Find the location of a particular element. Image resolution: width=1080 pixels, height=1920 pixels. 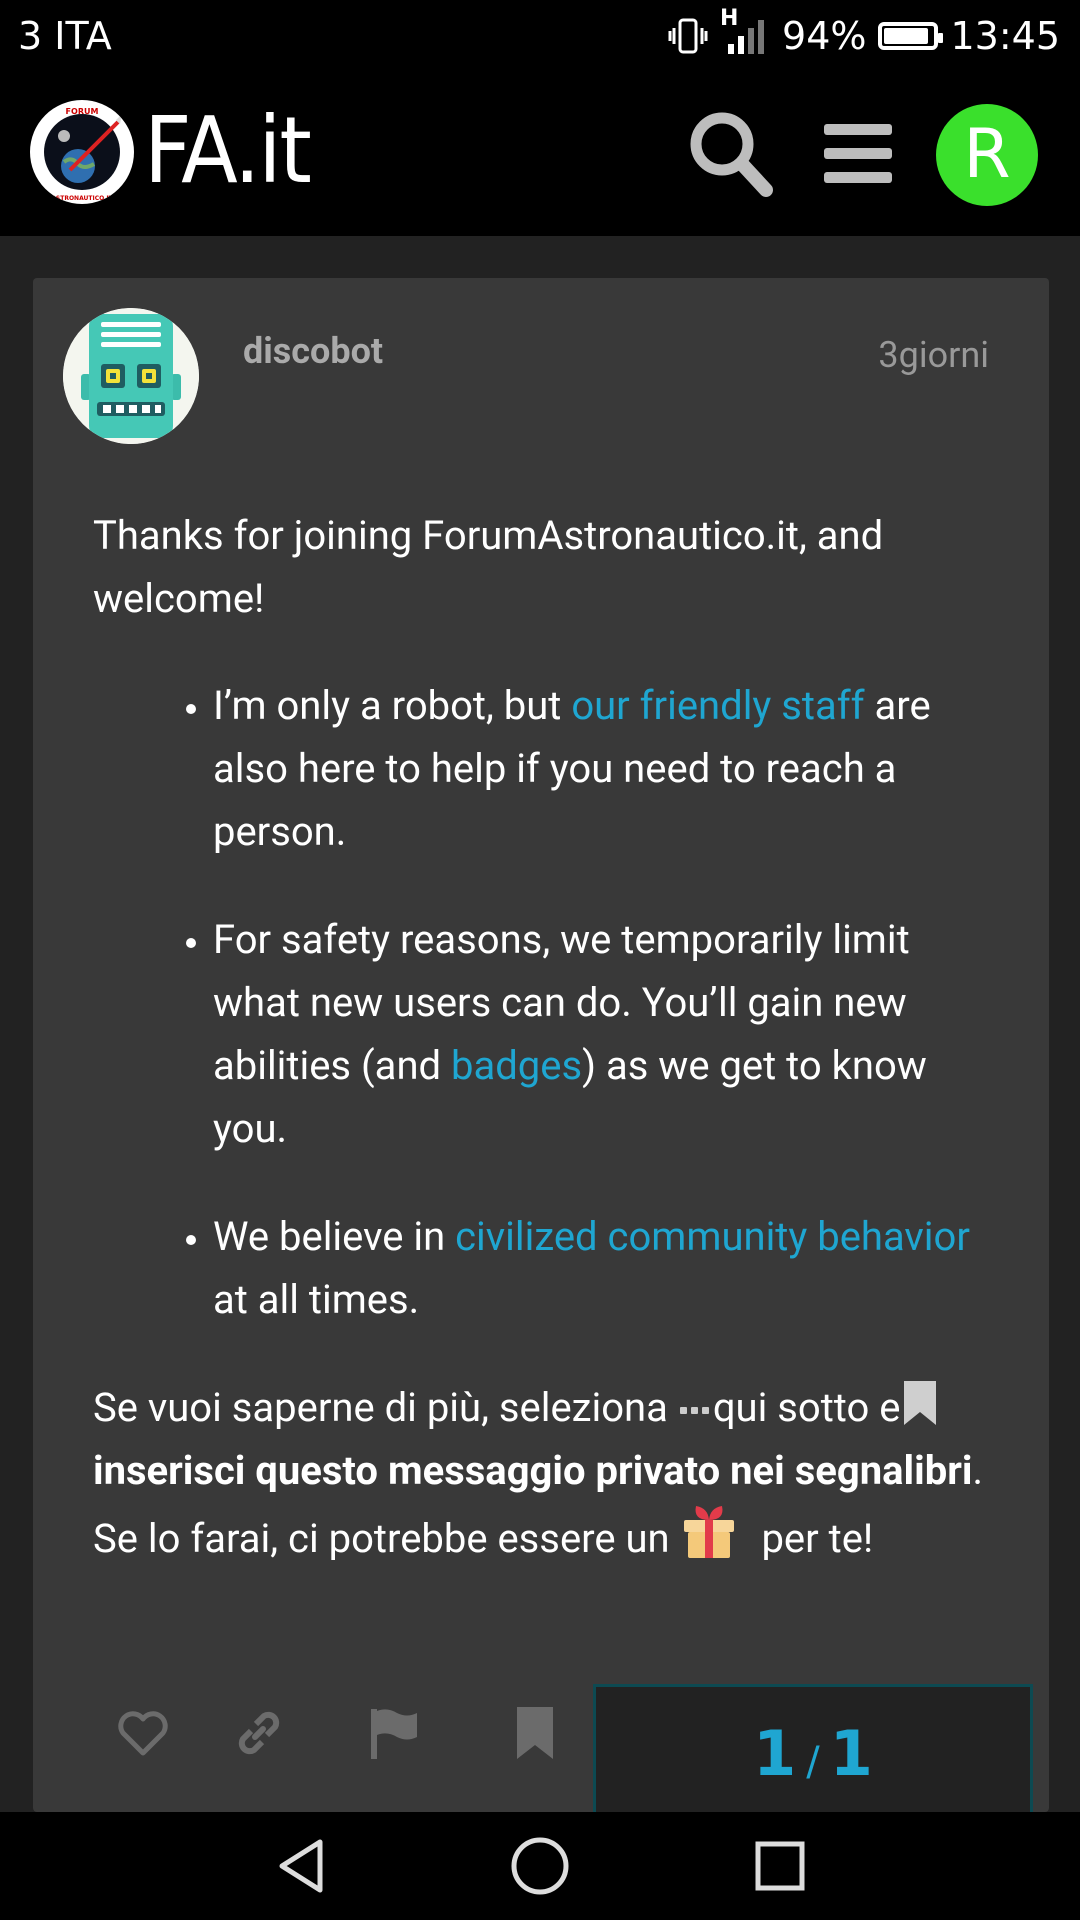

status-indicators: H 94% 13:45 is located at coordinates (864, 32).